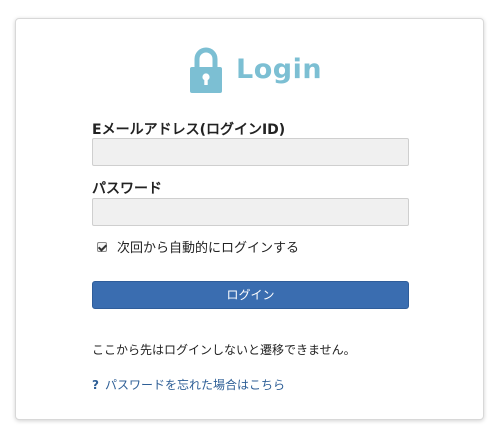 Image resolution: width=500 pixels, height=436 pixels. What do you see at coordinates (208, 248) in the screenshot?
I see `remember-me-label: 次回から自動的にログインする` at bounding box center [208, 248].